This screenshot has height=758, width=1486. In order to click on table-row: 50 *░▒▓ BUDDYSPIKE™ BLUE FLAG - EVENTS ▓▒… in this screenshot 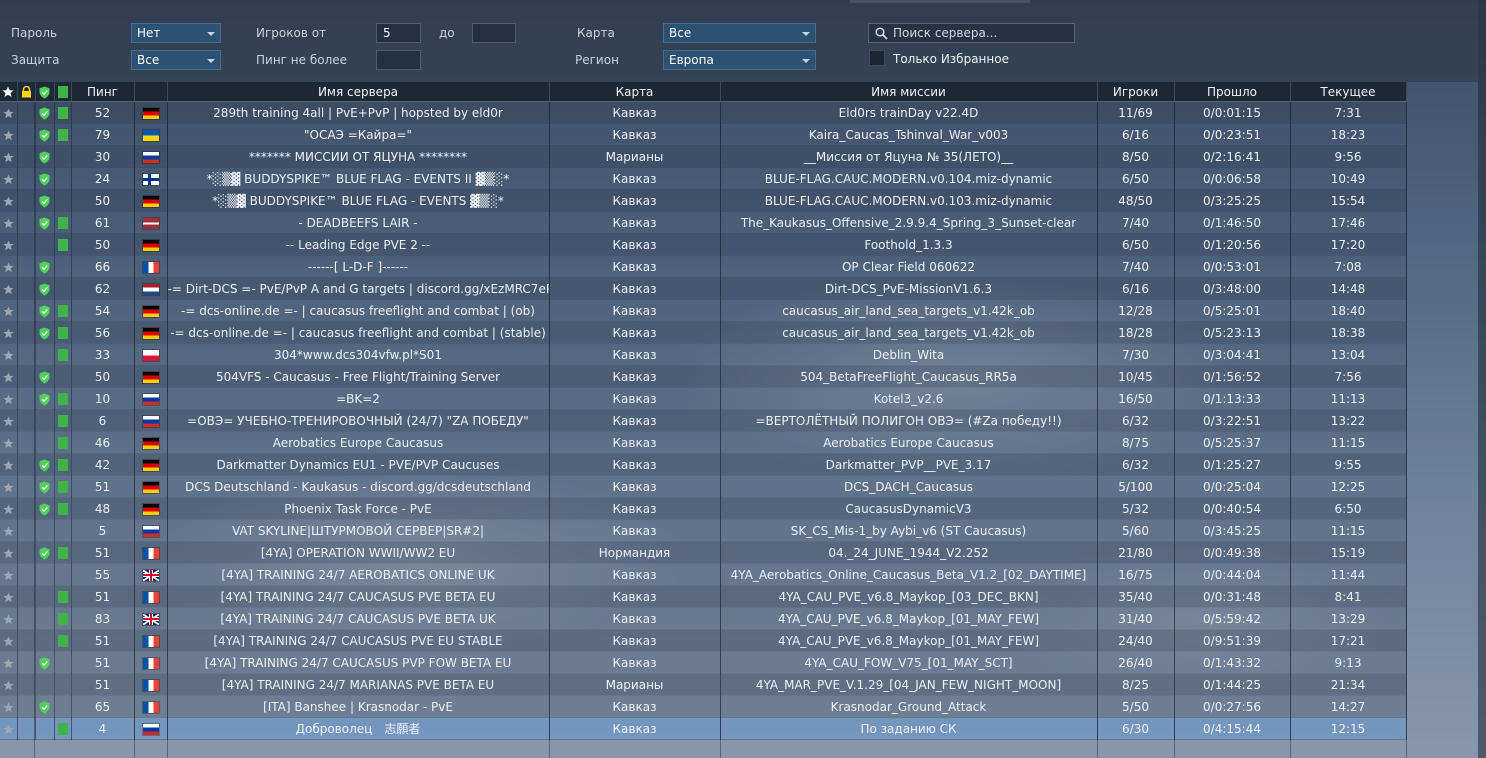, I will do `click(703, 200)`.